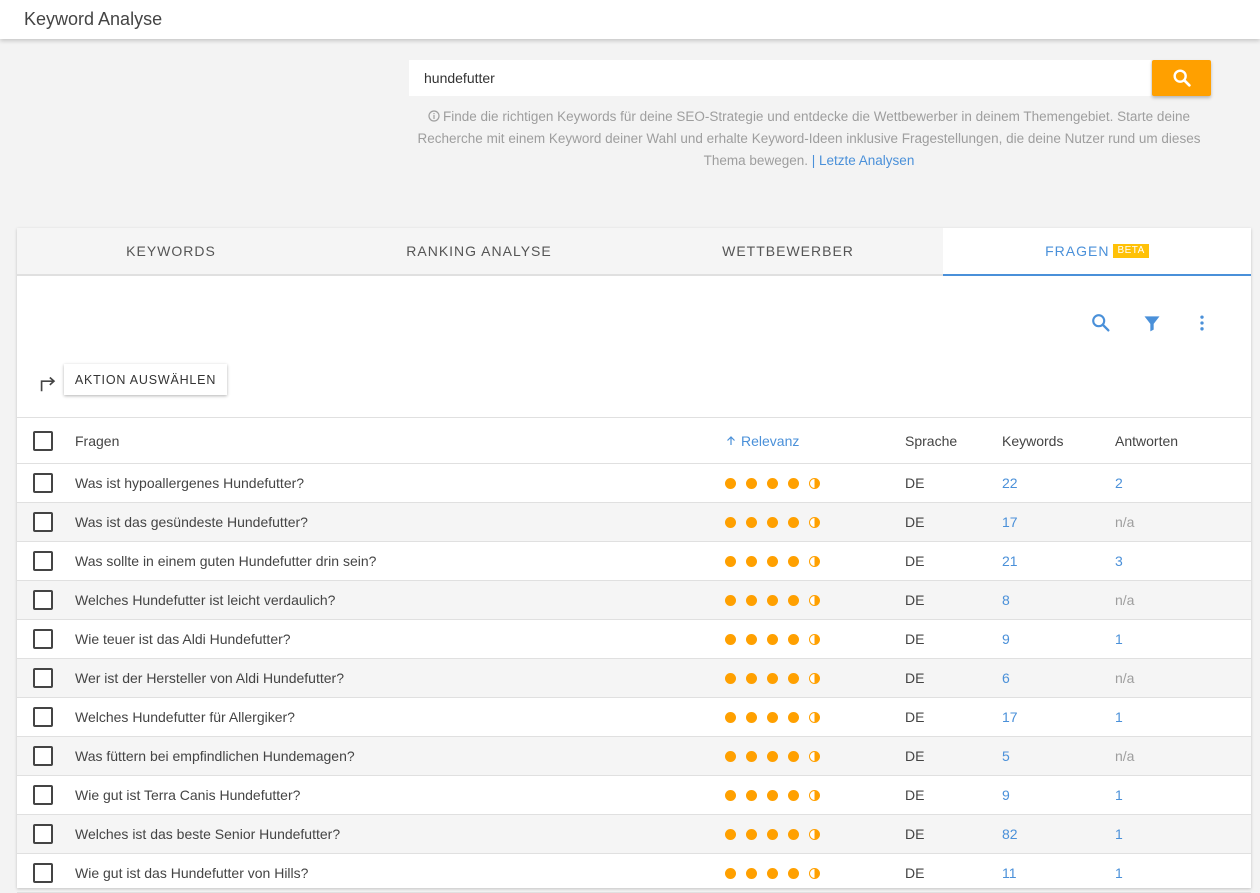 The width and height of the screenshot is (1260, 893). I want to click on header-relevanz: Relevanz, so click(762, 440).